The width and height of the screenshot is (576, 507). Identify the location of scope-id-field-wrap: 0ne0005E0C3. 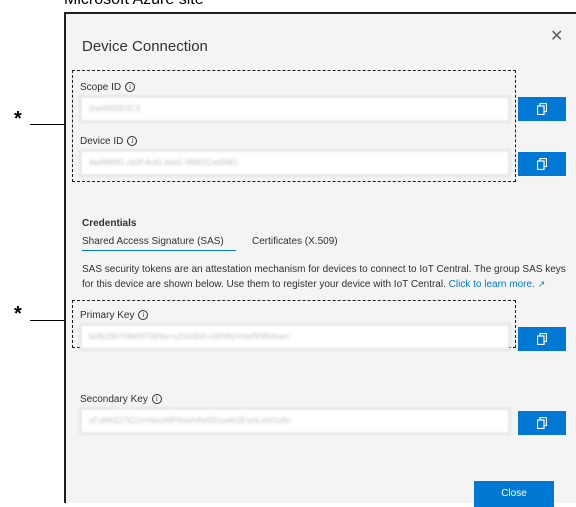
(295, 109).